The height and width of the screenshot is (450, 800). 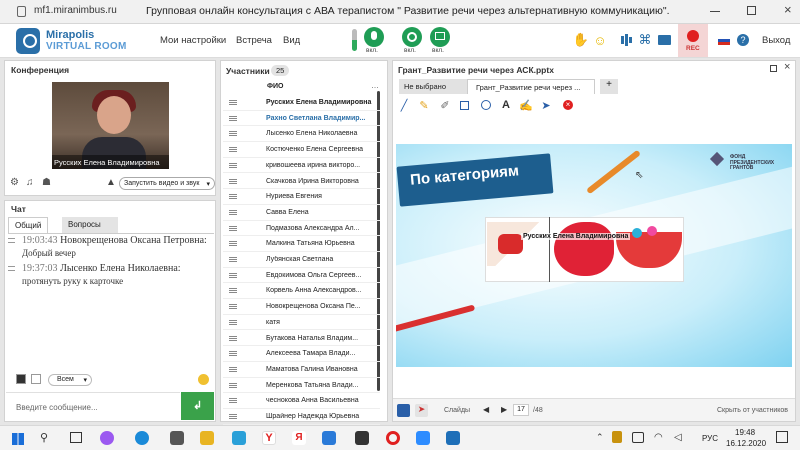 I want to click on chat-tab-questions: Вопросы, so click(x=90, y=225).